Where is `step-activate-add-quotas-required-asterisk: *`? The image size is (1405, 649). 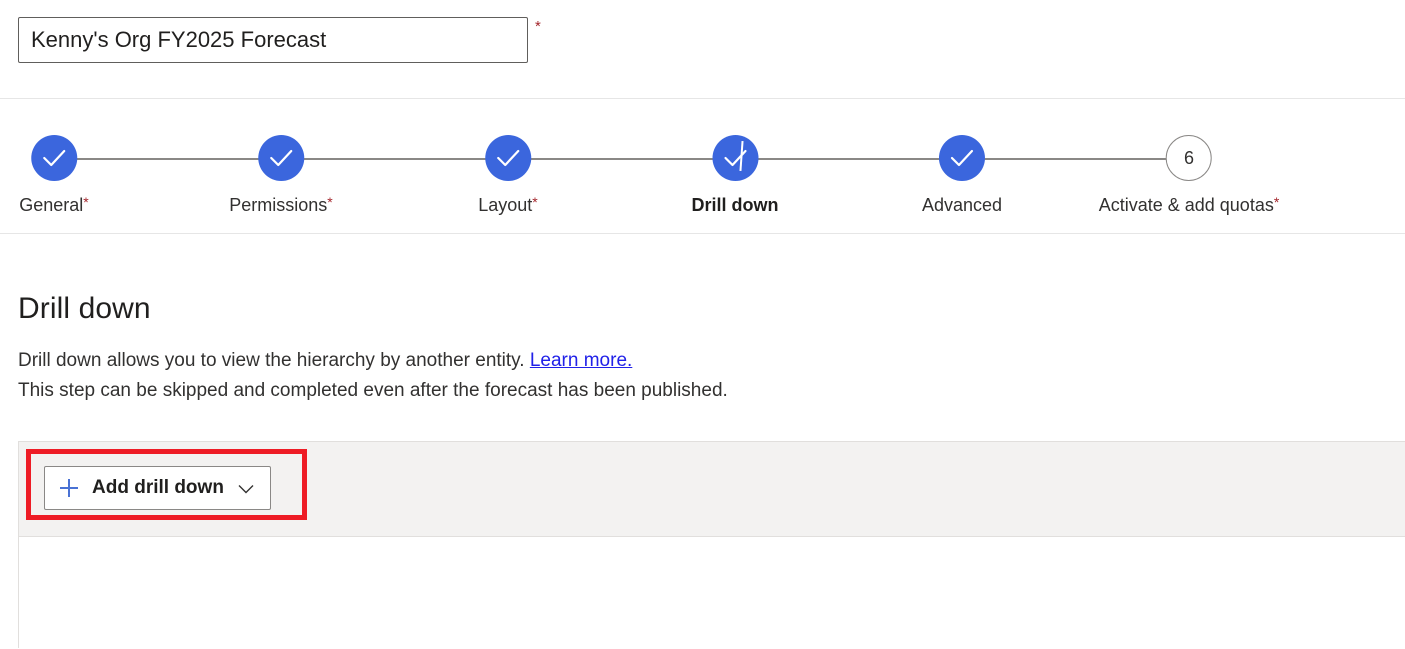 step-activate-add-quotas-required-asterisk: * is located at coordinates (1276, 202).